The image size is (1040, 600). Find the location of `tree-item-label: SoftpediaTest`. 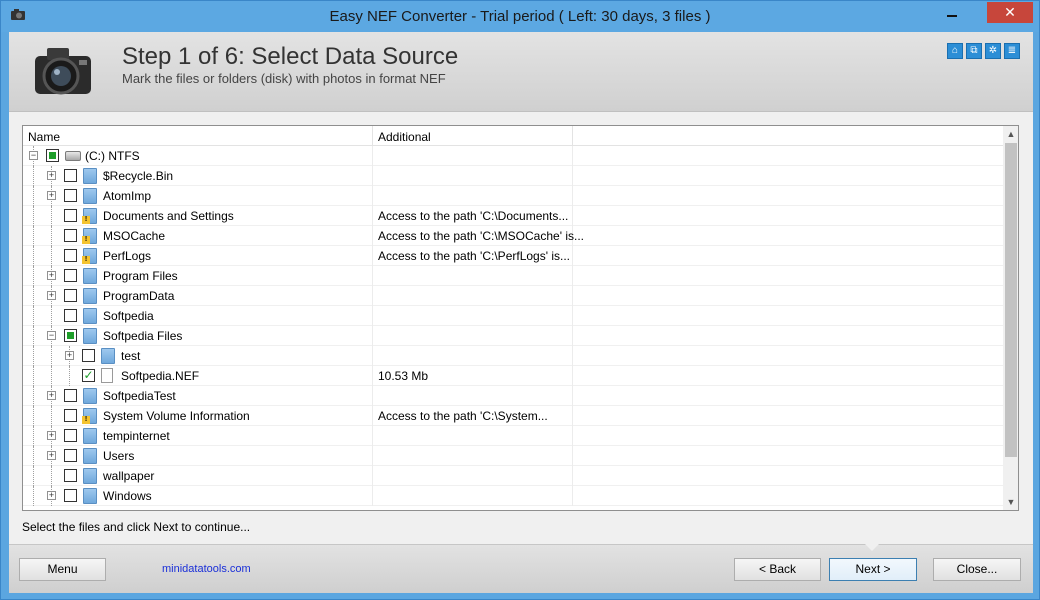

tree-item-label: SoftpediaTest is located at coordinates (139, 396).